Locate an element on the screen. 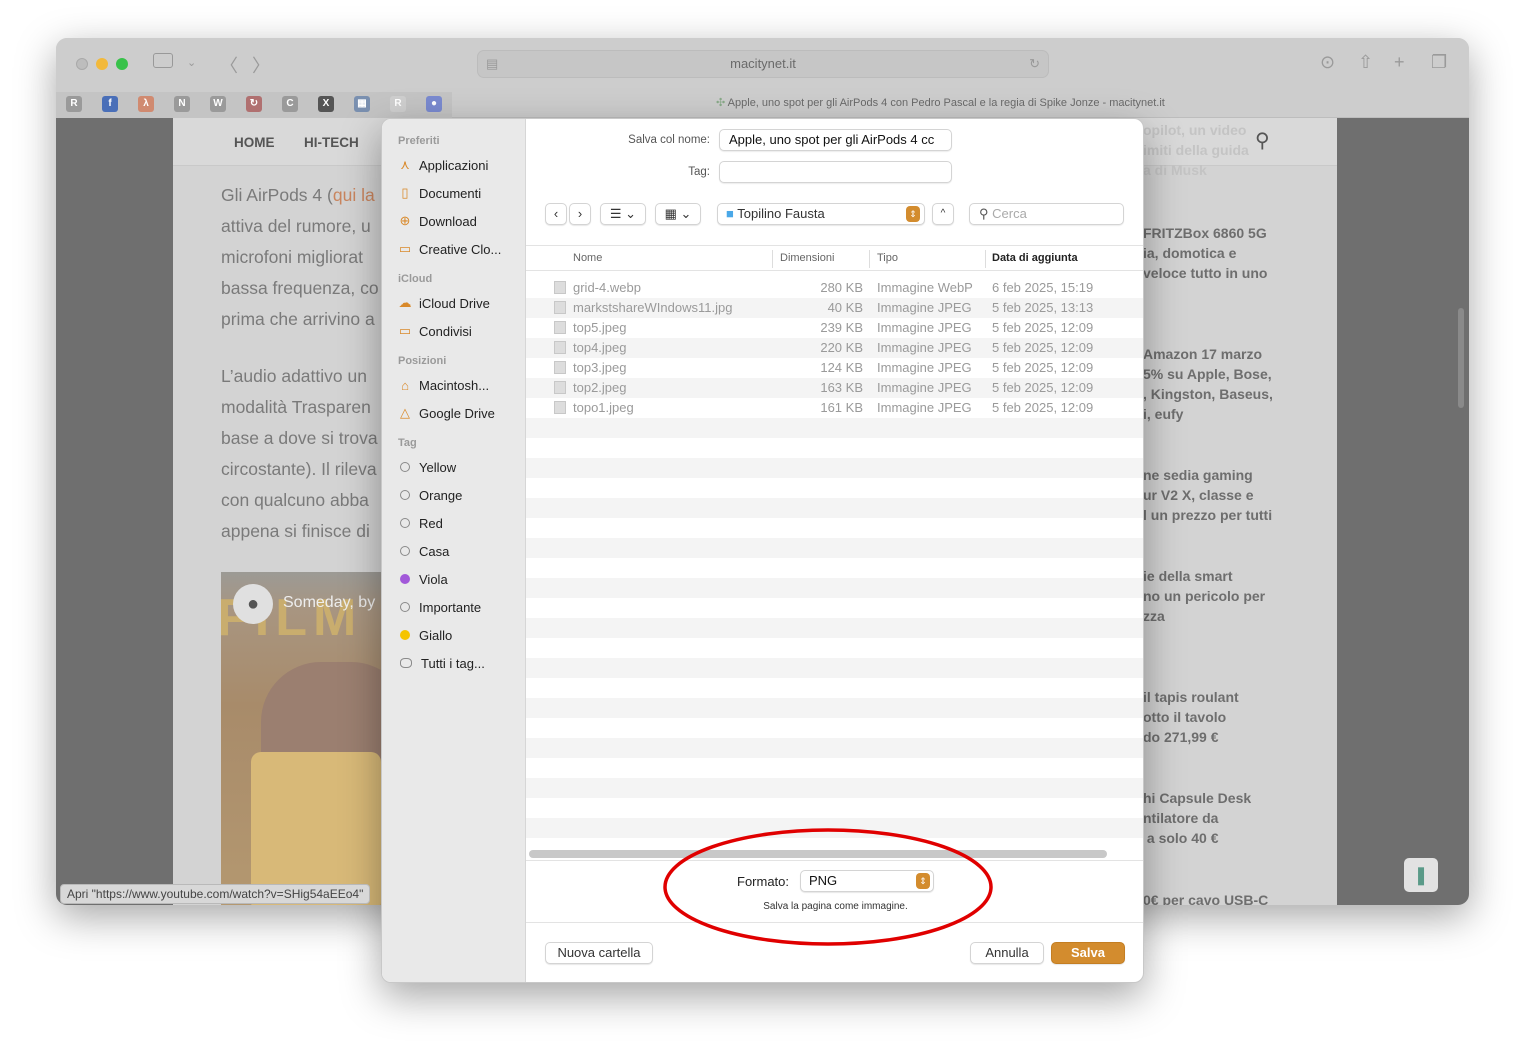 This screenshot has height=1057, width=1525. nav-hi-tech: HI-TECH is located at coordinates (331, 142).